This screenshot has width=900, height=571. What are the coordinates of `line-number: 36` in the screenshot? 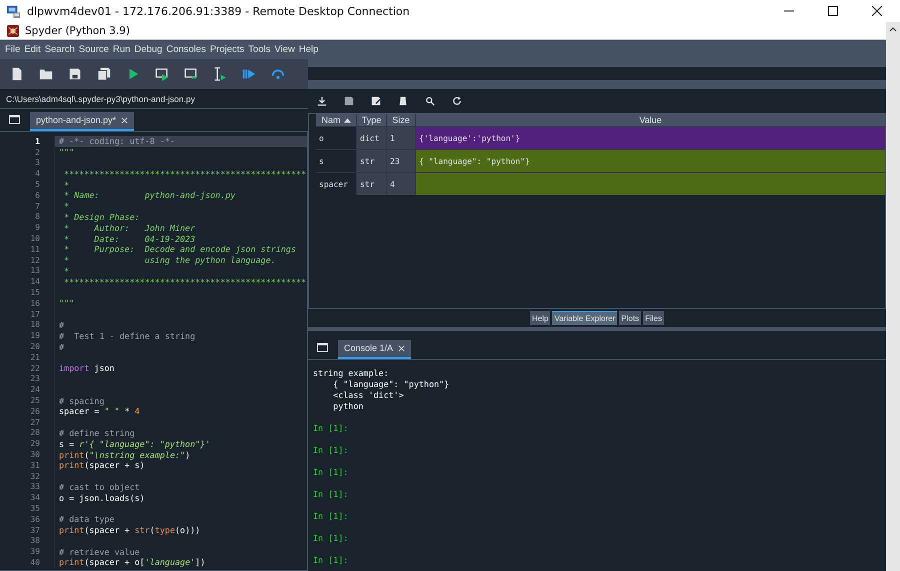 It's located at (35, 519).